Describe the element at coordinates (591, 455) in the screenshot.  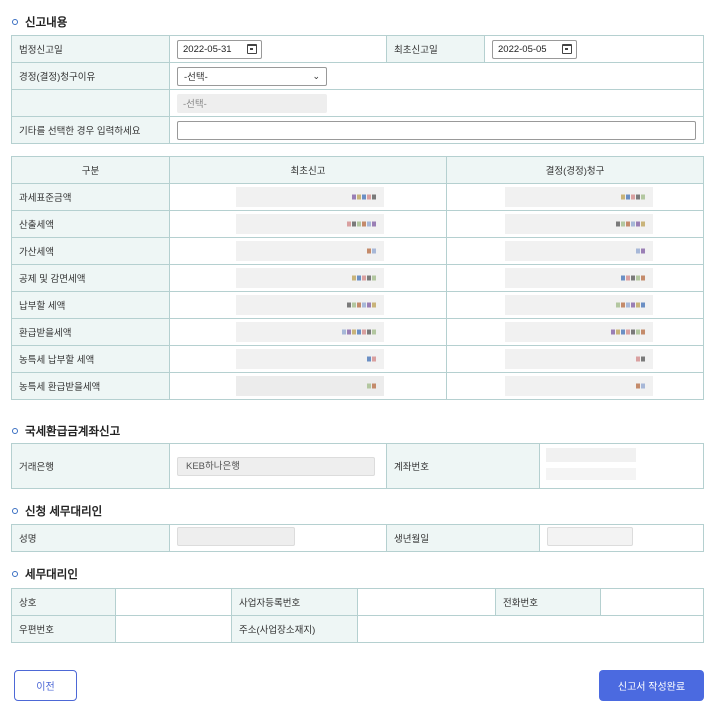
I see `account-masked-value` at that location.